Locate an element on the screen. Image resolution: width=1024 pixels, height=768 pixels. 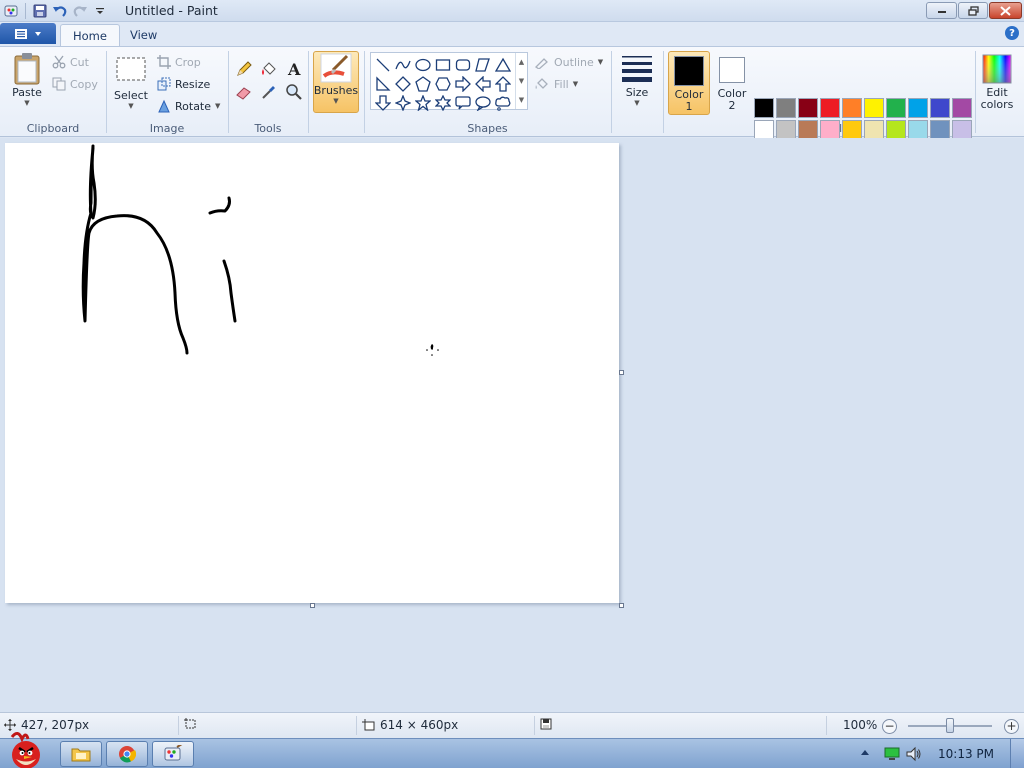
resize-handle-bottom is located at coordinates (312, 605).